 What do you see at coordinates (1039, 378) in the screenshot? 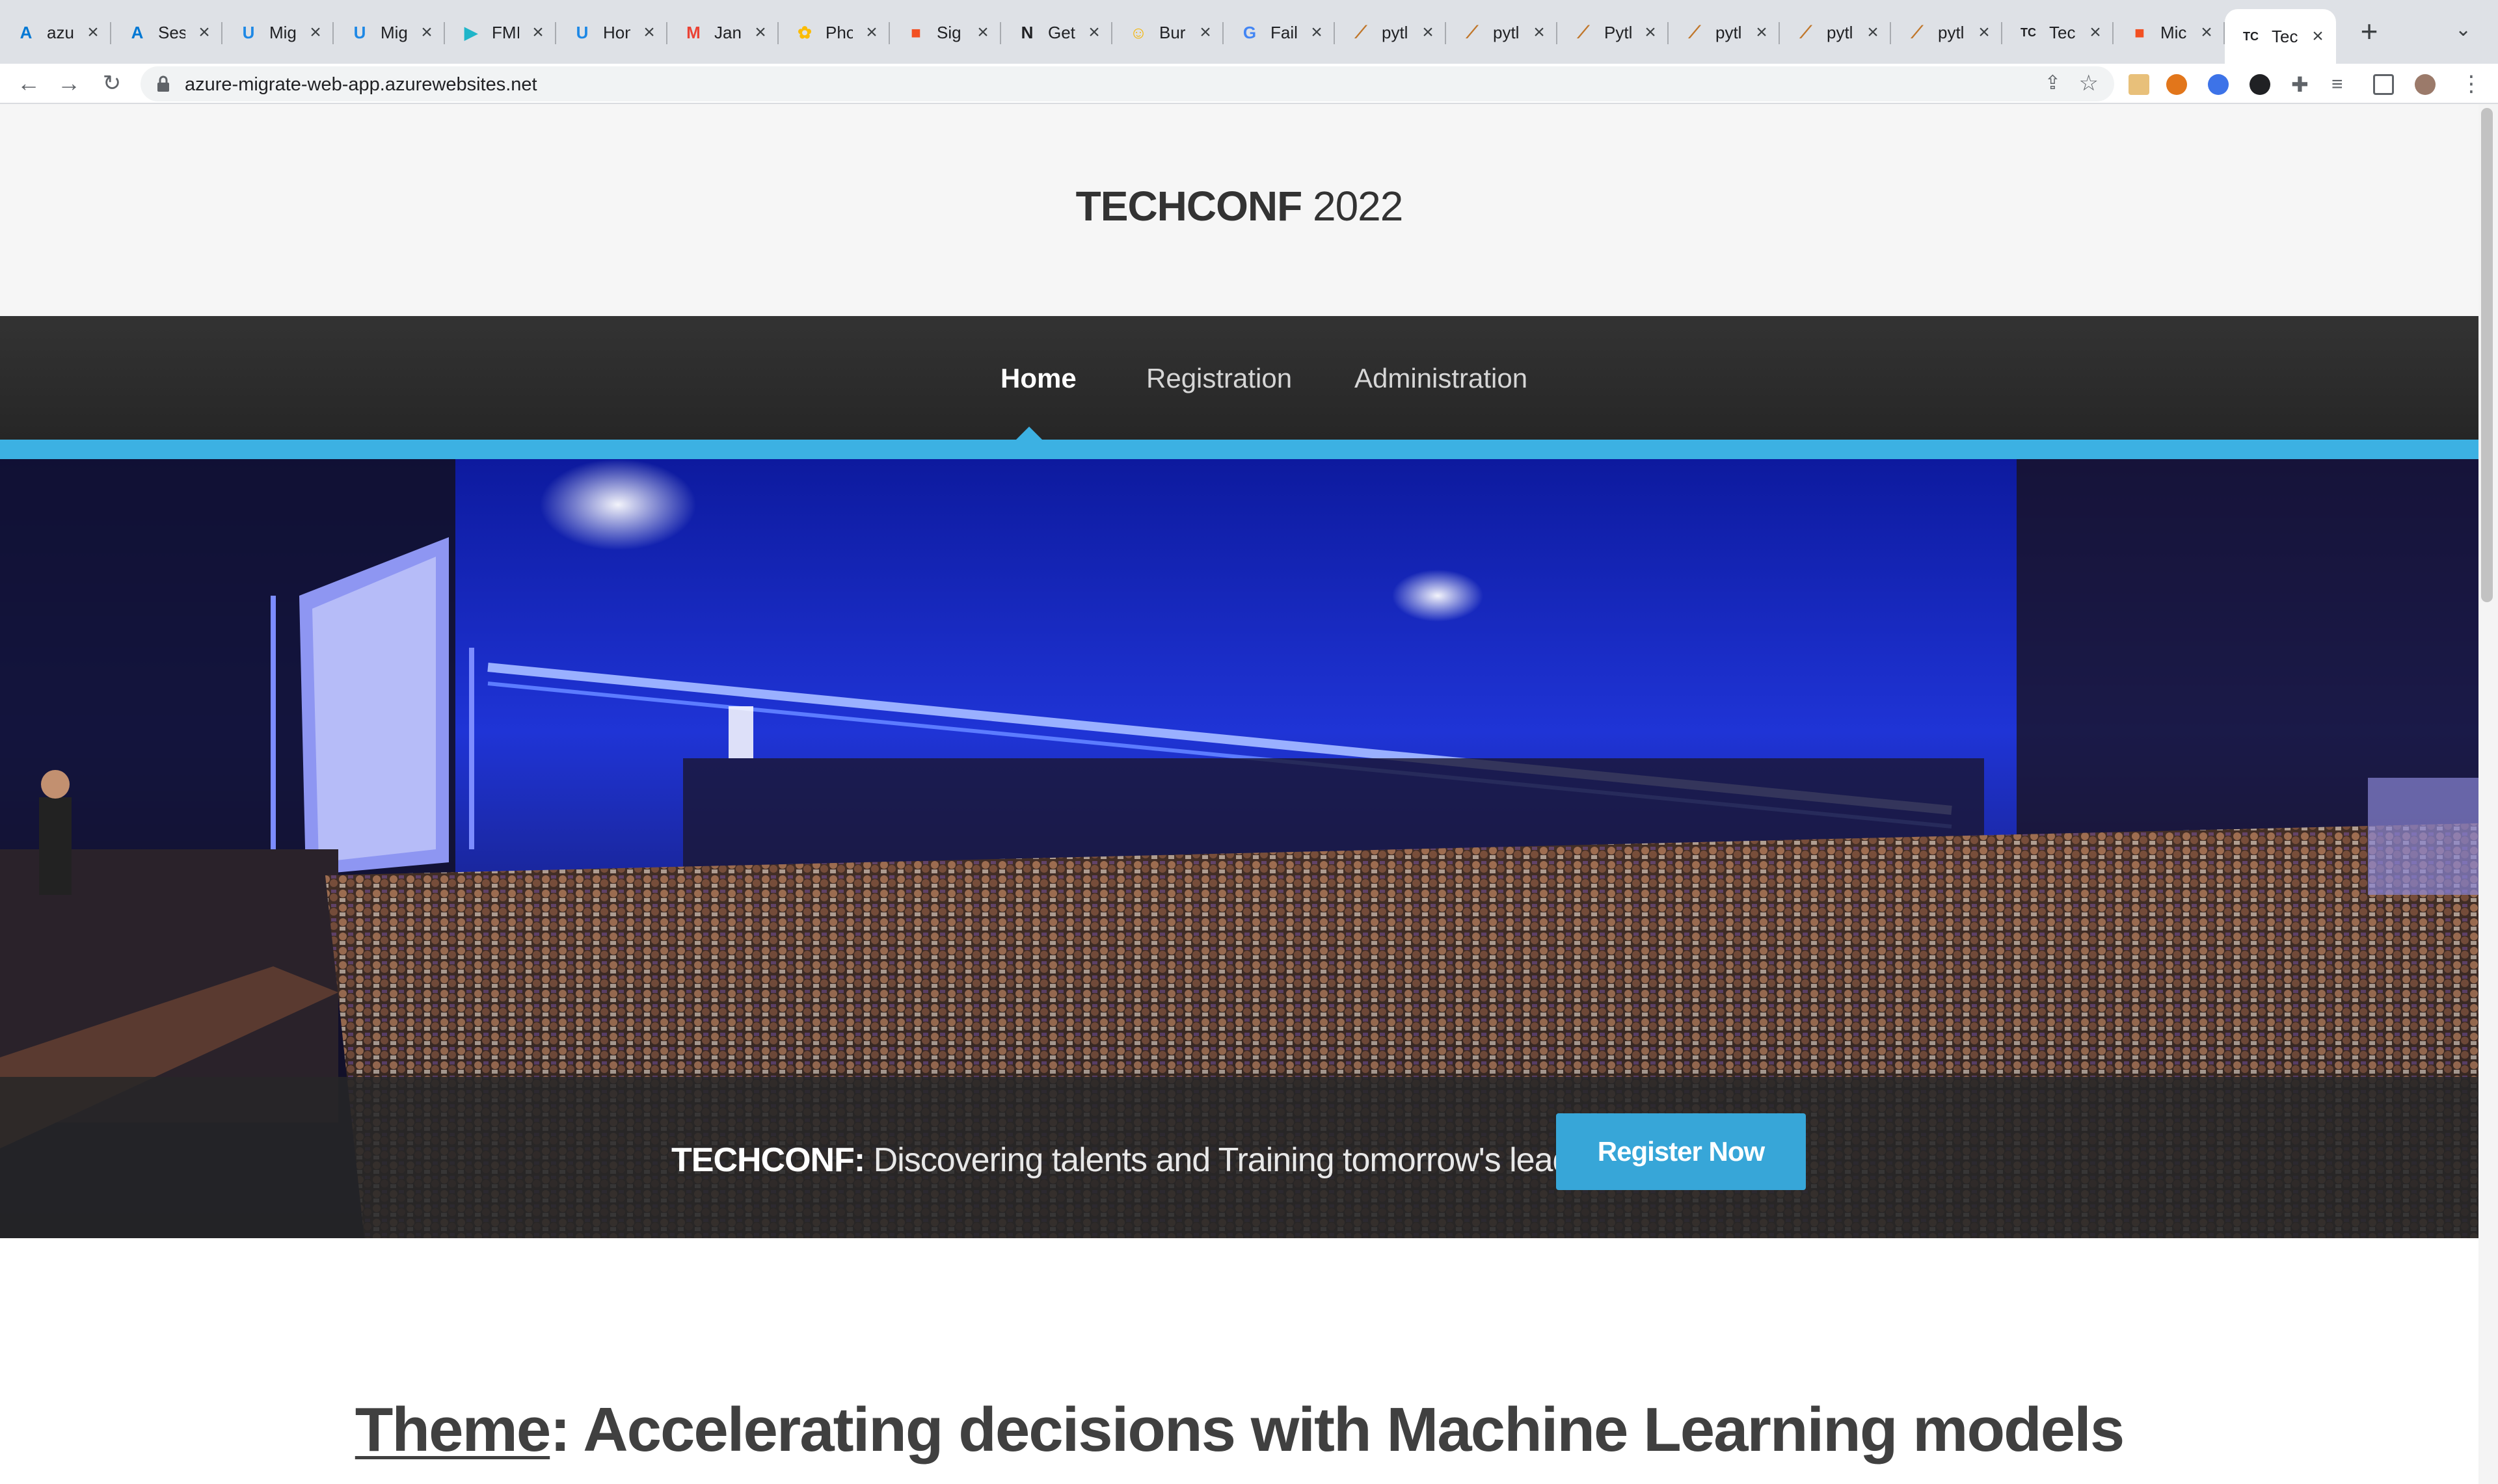
I see `nav-home: Home` at bounding box center [1039, 378].